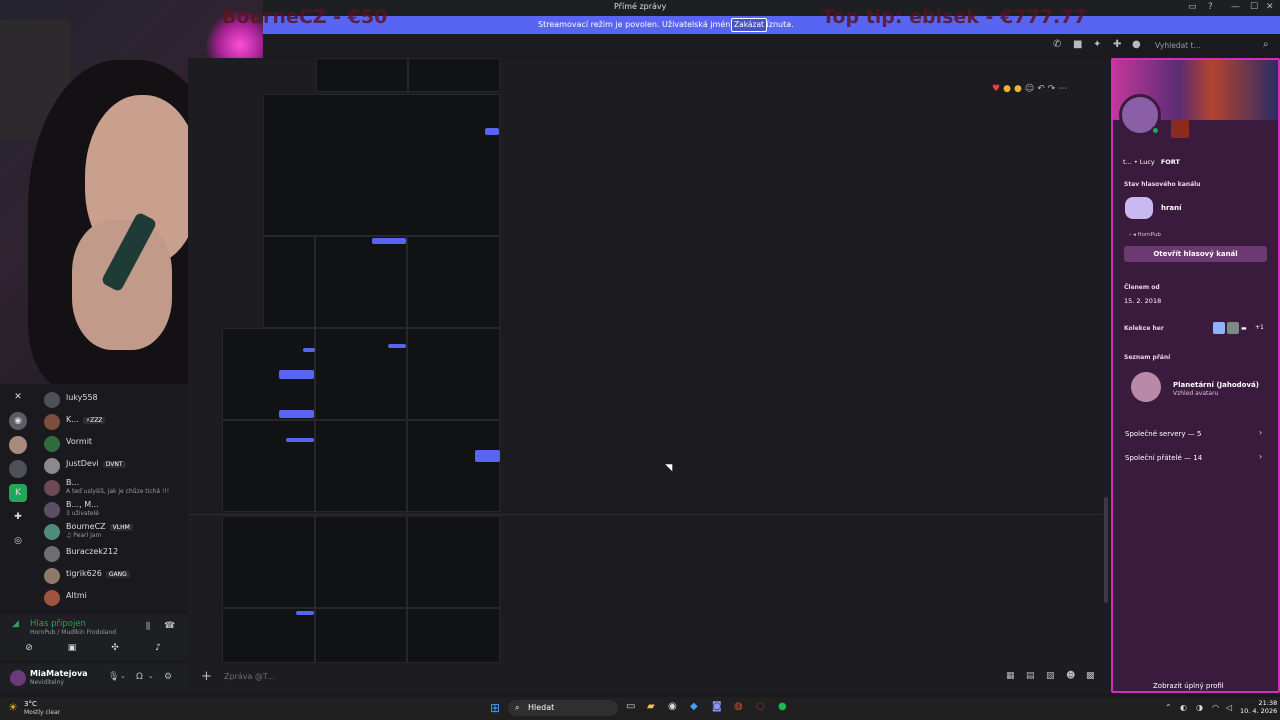 The width and height of the screenshot is (1280, 720). I want to click on emoji-icon: ☻, so click(1070, 676).